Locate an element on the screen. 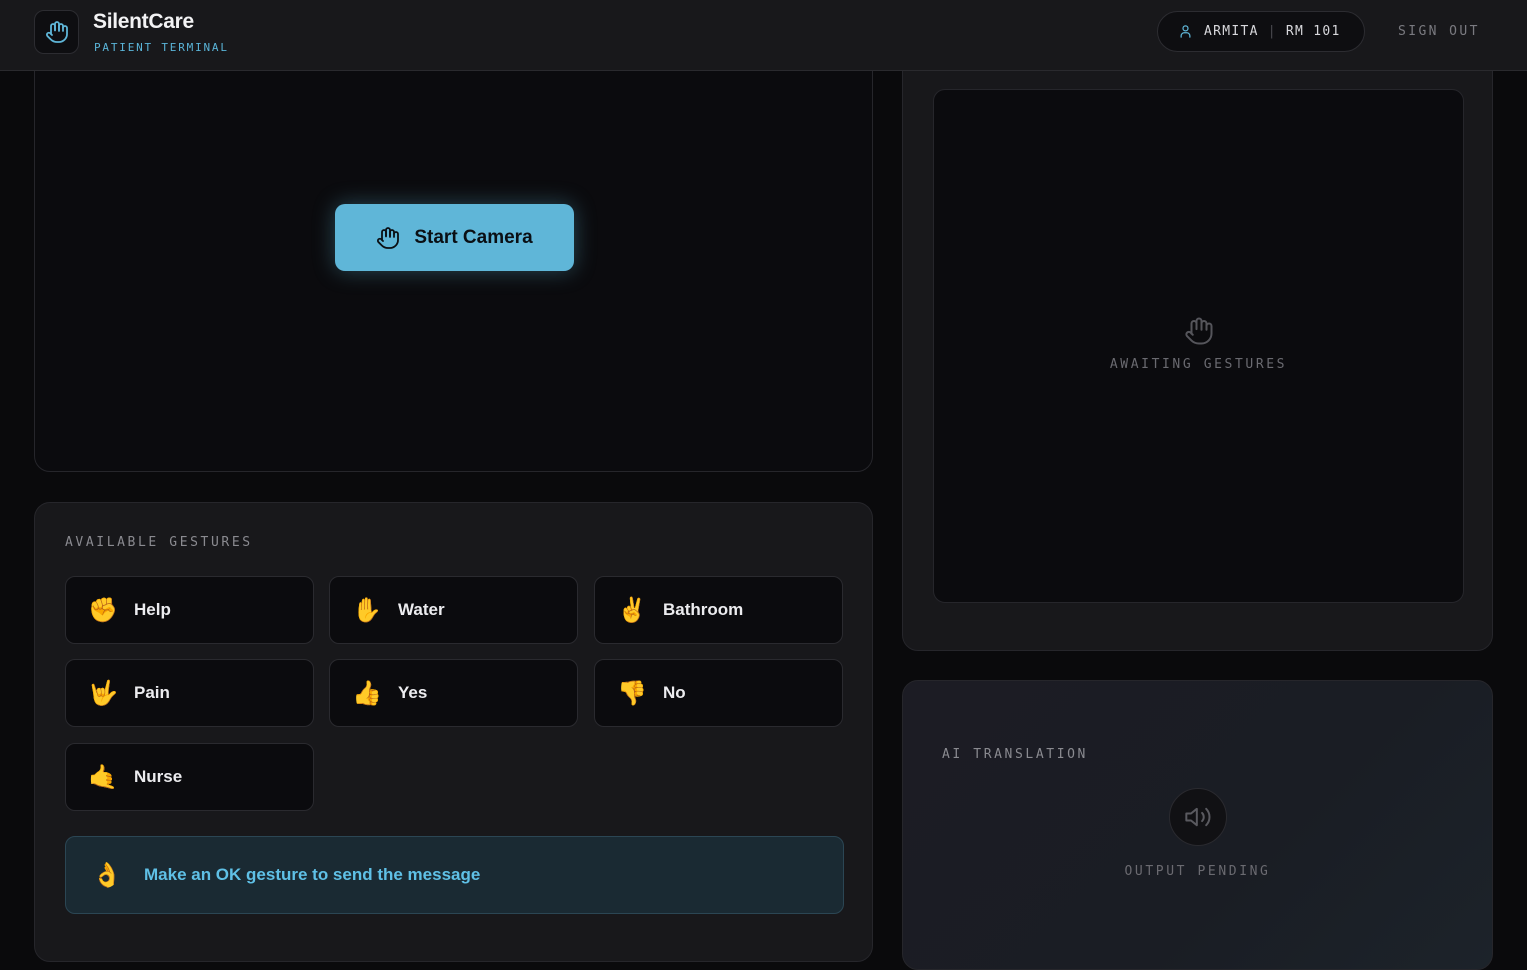  speaker-icon is located at coordinates (1198, 817).